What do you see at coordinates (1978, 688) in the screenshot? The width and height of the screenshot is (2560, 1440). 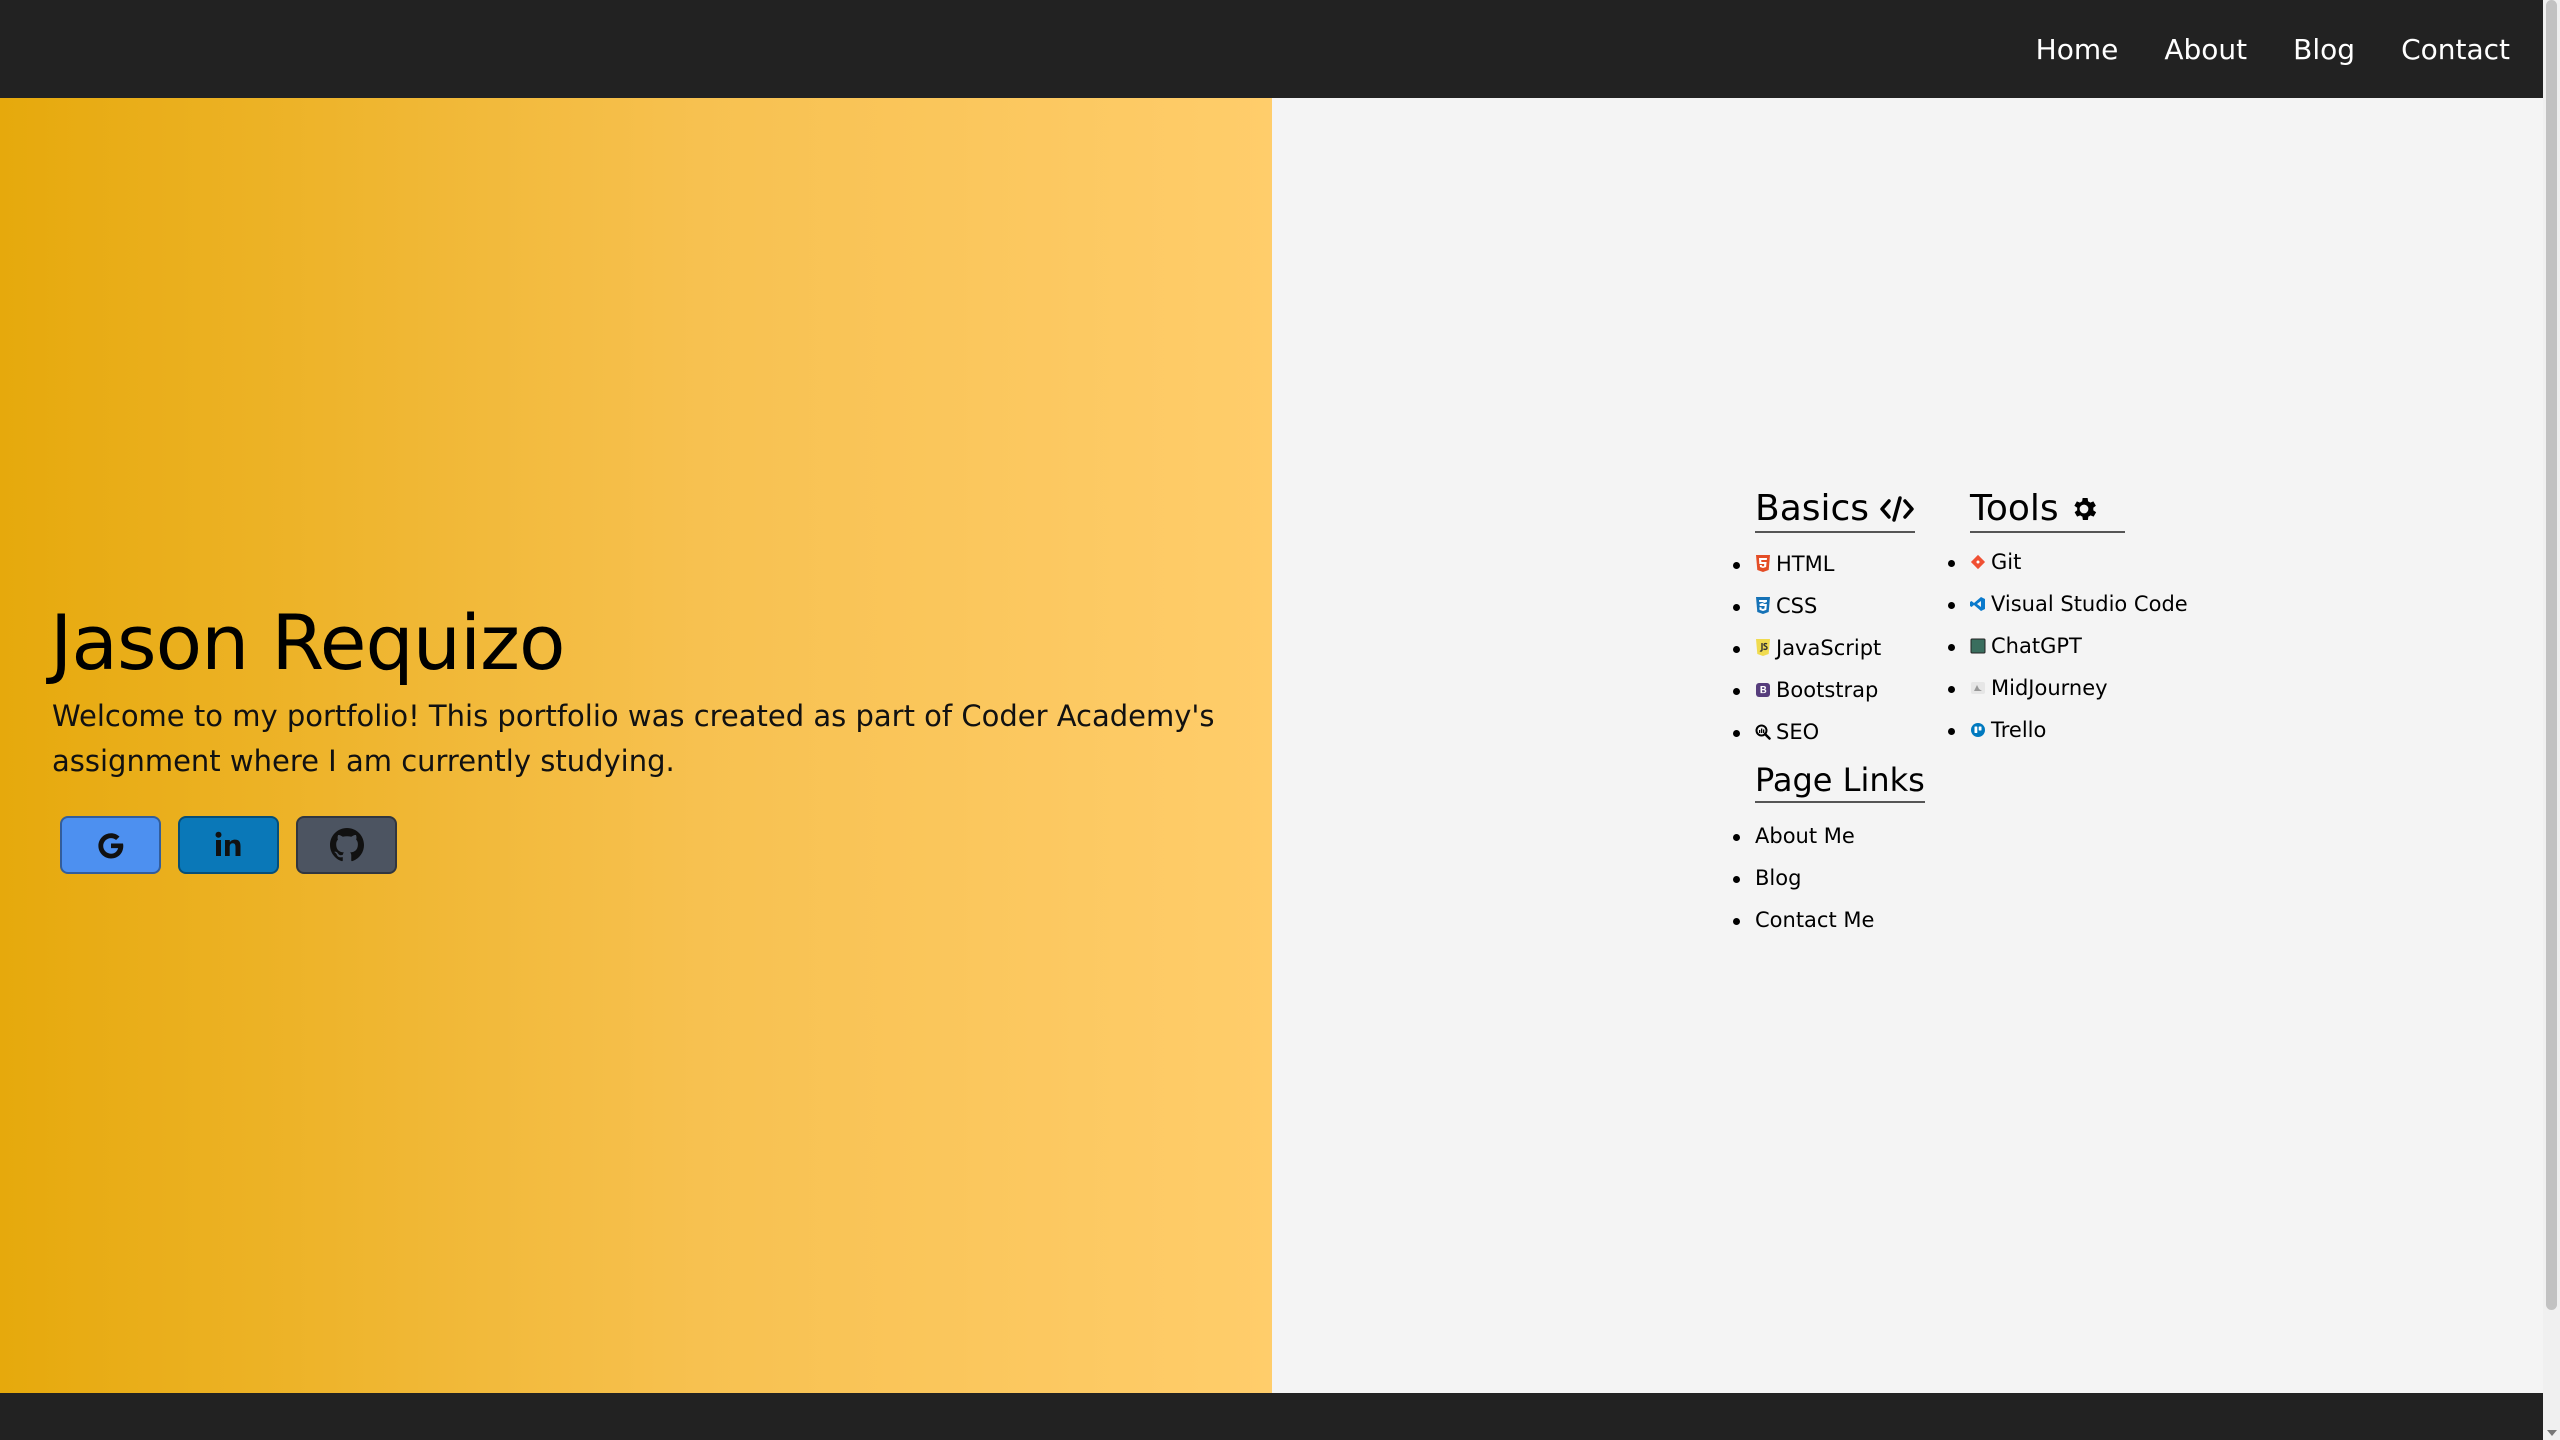 I see `midjourney-icon` at bounding box center [1978, 688].